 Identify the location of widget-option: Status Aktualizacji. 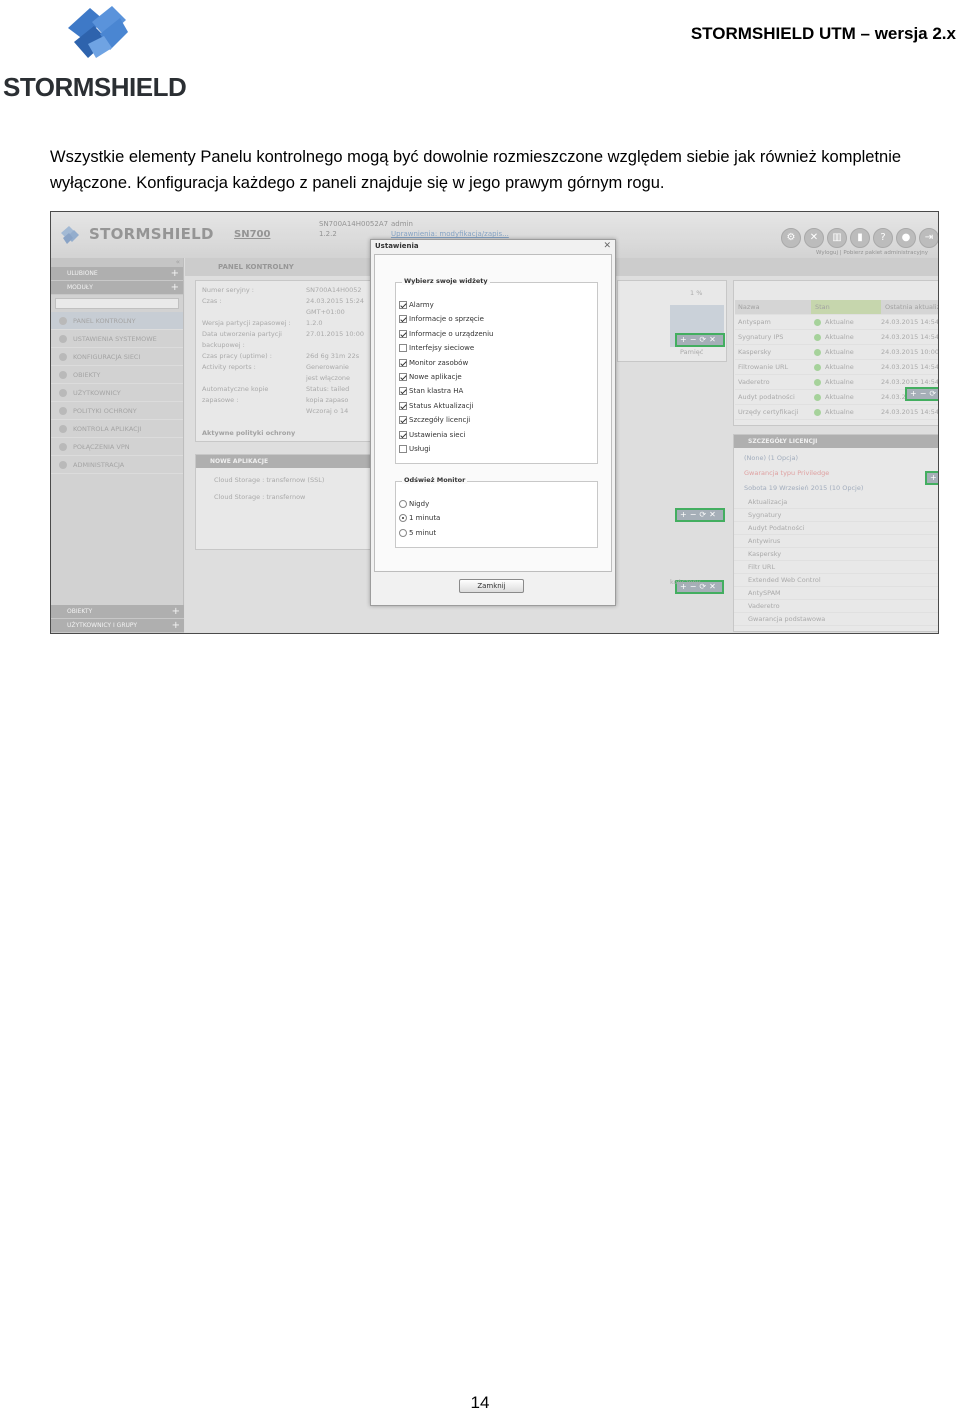
(497, 406).